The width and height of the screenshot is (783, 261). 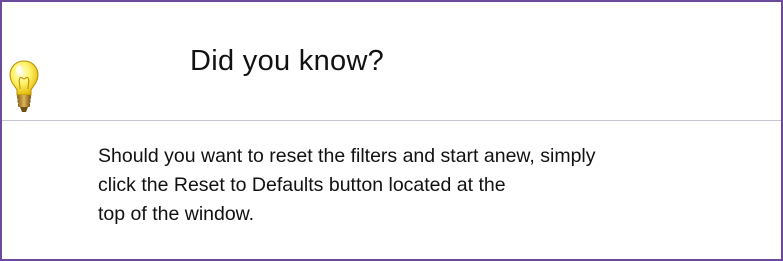 I want to click on tip-title: Did you know?, so click(x=287, y=61).